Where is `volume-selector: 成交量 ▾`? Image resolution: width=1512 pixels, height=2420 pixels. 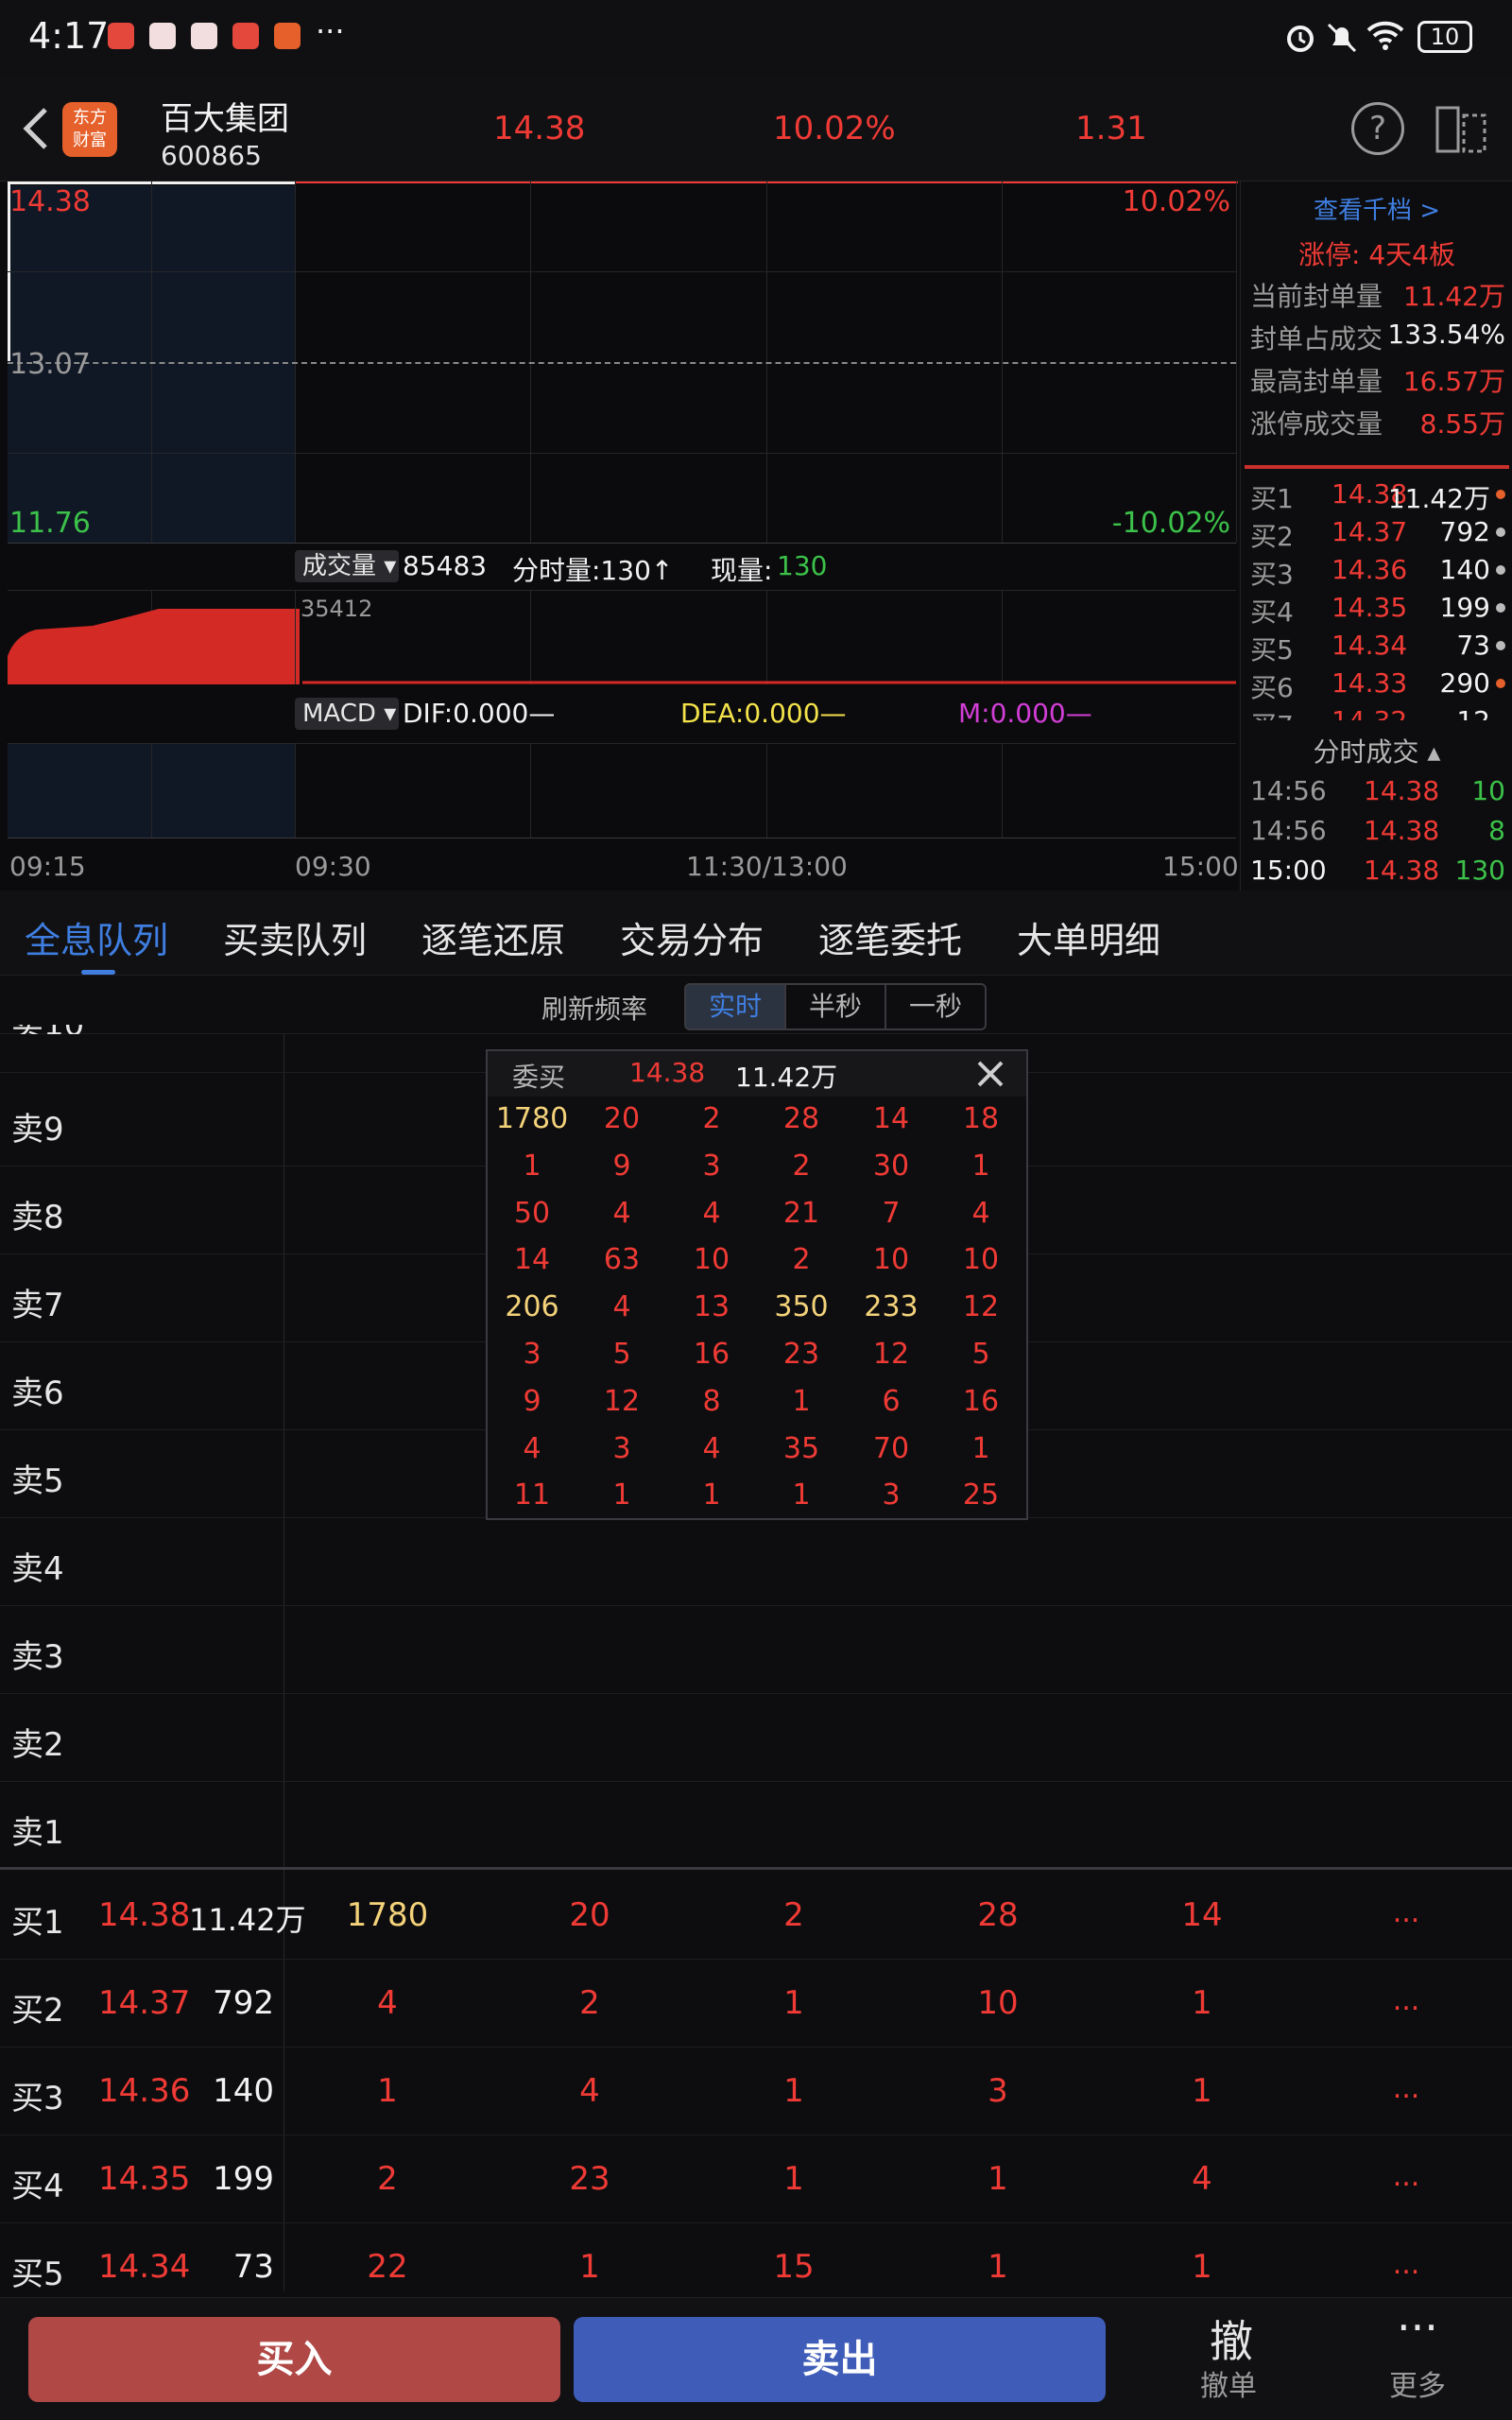 volume-selector: 成交量 ▾ is located at coordinates (347, 566).